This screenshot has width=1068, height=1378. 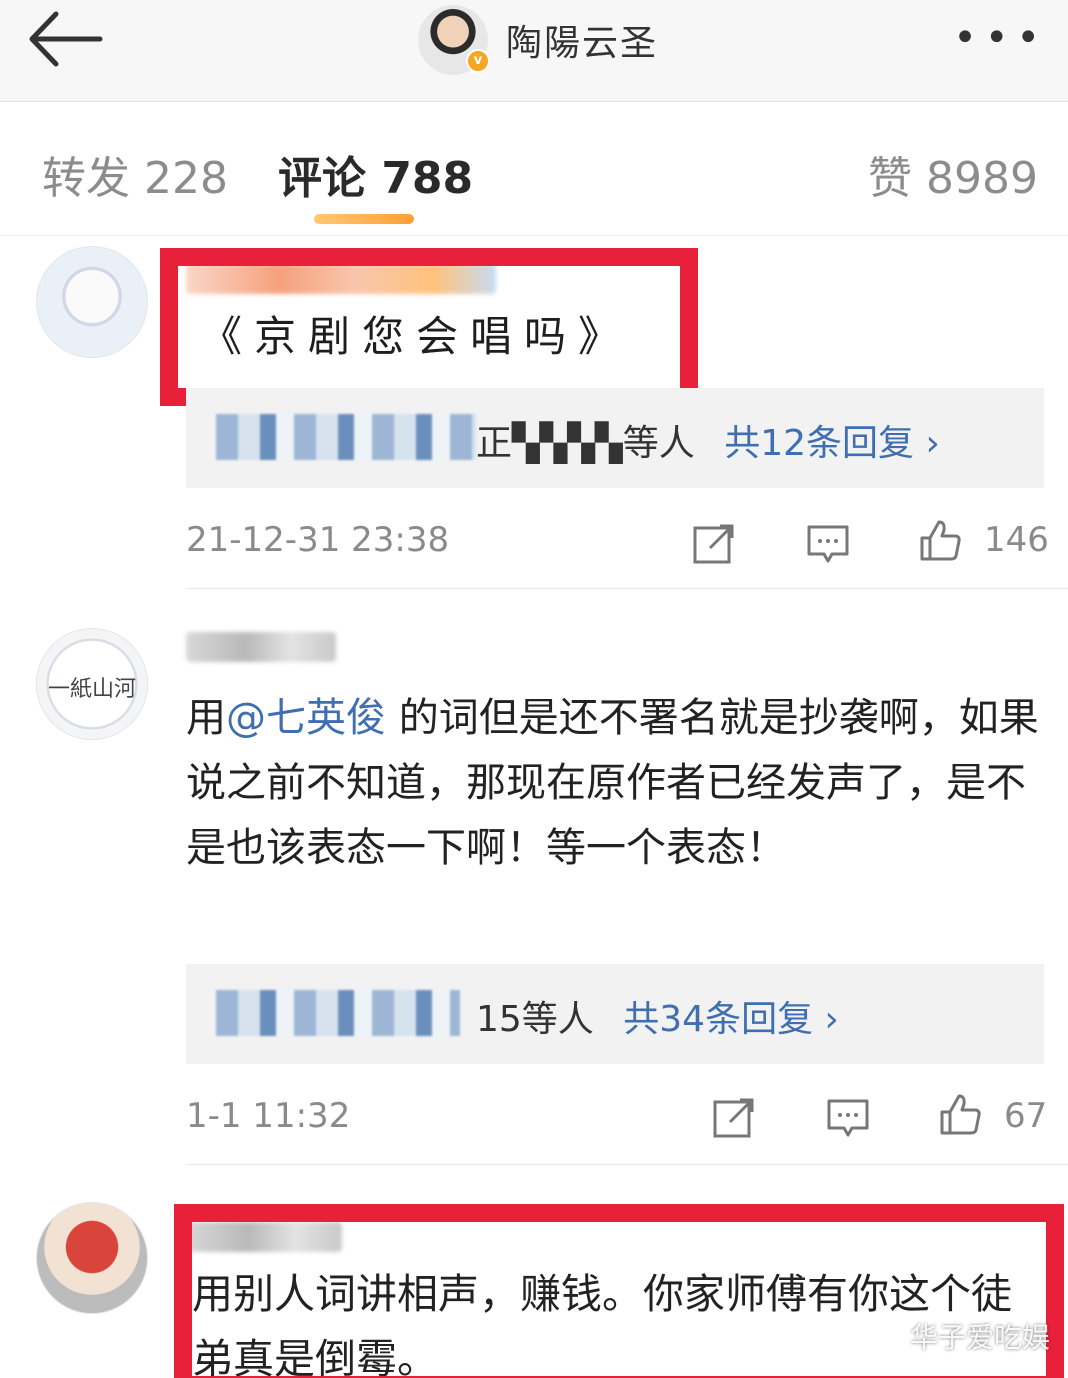 I want to click on reply-users-label: 正▚▚▚▚等人, so click(x=585, y=443).